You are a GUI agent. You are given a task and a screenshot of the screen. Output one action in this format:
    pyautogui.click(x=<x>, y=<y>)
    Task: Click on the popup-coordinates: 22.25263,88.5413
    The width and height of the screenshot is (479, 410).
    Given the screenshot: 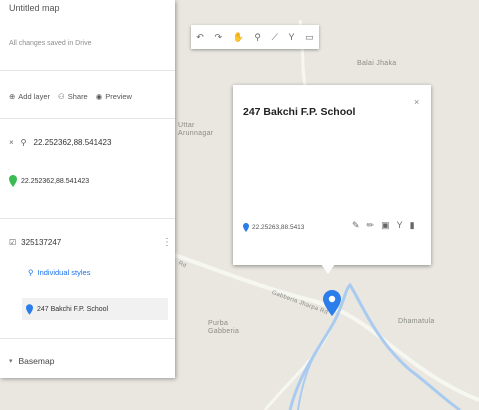 What is the action you would take?
    pyautogui.click(x=273, y=227)
    